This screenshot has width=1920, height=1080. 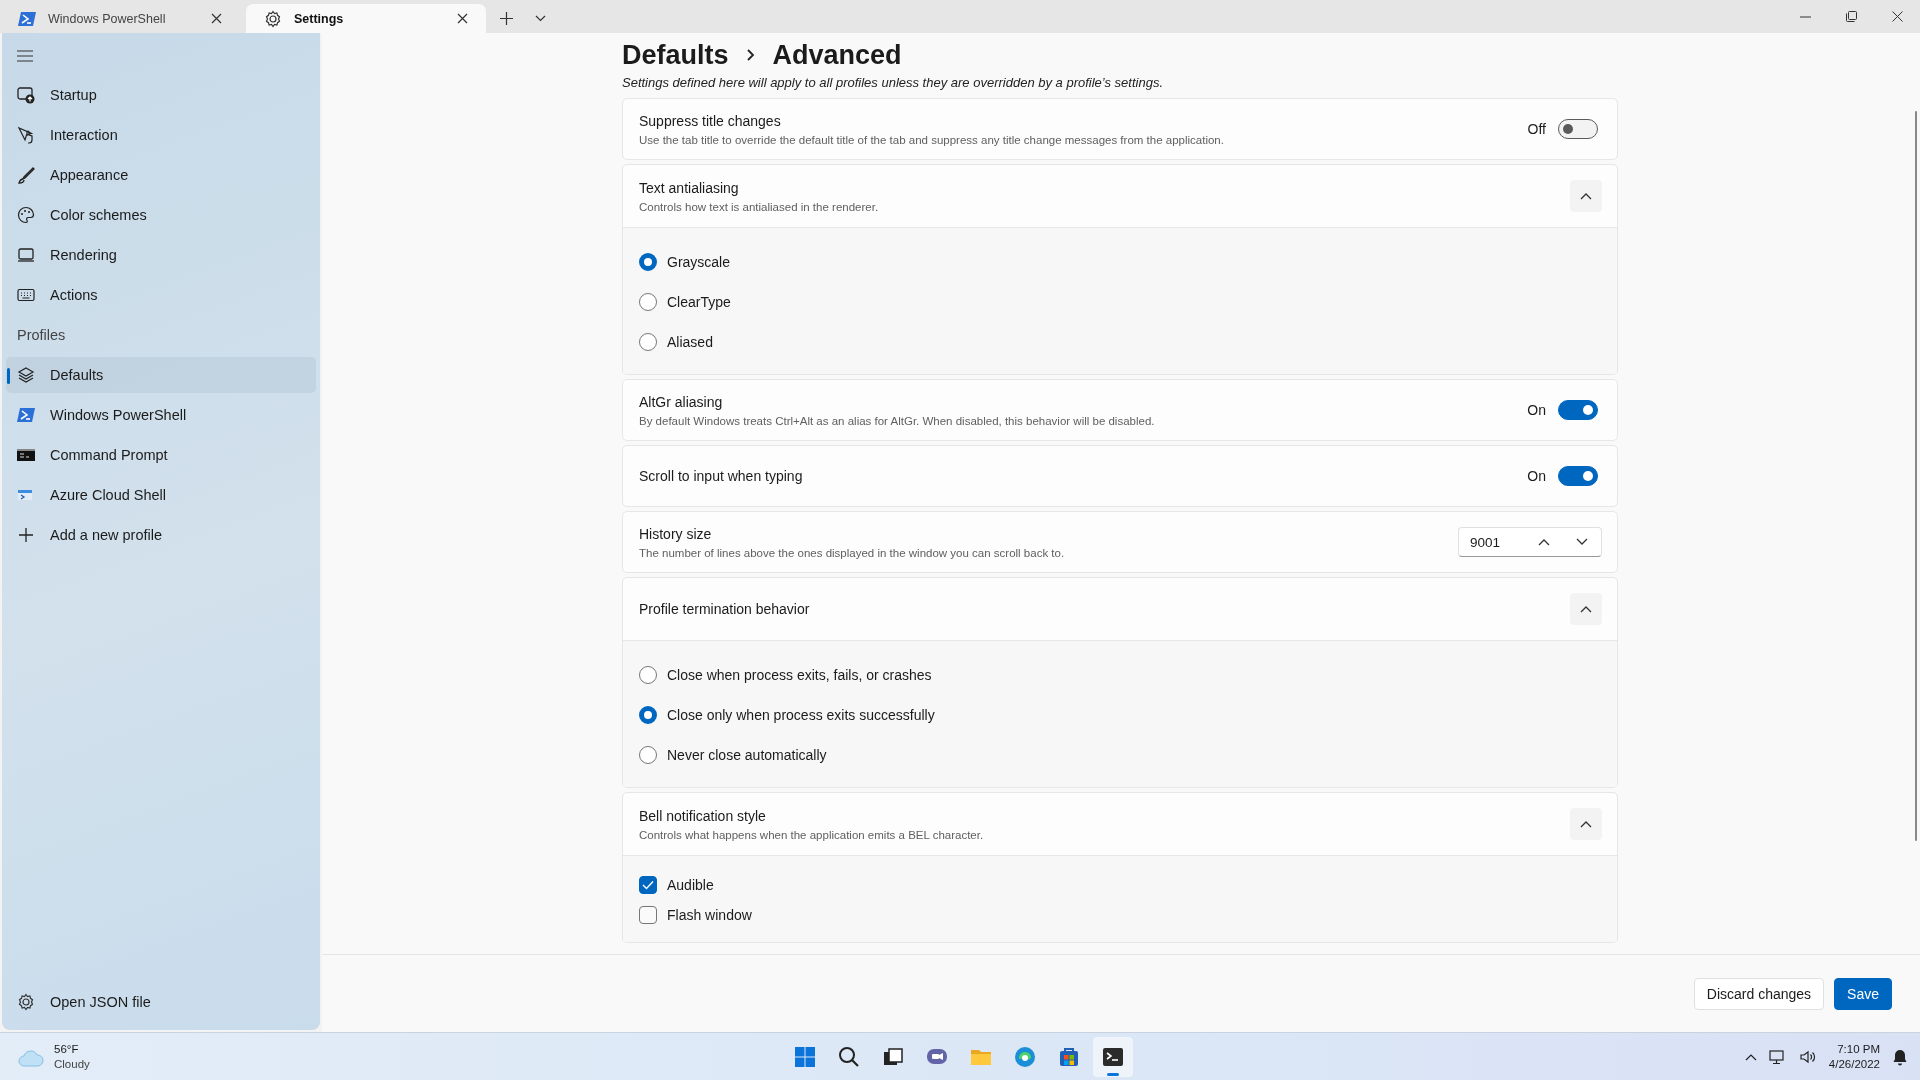 I want to click on plus-icon, so click(x=26, y=535).